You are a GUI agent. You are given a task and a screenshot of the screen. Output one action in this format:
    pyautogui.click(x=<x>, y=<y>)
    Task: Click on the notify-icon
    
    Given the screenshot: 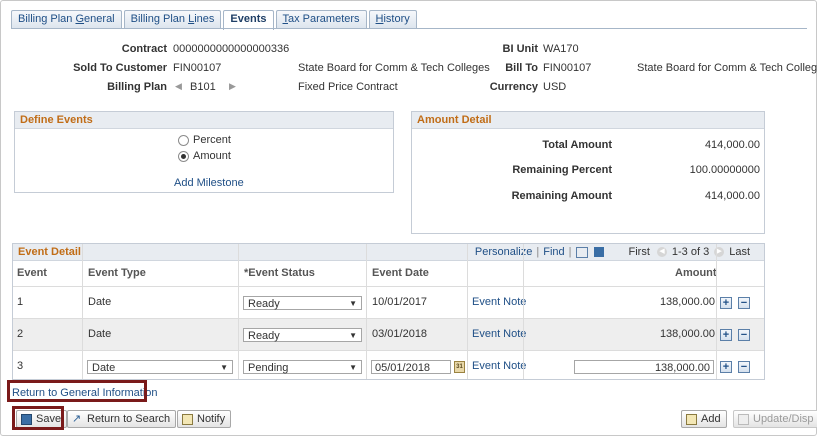 What is the action you would take?
    pyautogui.click(x=187, y=419)
    